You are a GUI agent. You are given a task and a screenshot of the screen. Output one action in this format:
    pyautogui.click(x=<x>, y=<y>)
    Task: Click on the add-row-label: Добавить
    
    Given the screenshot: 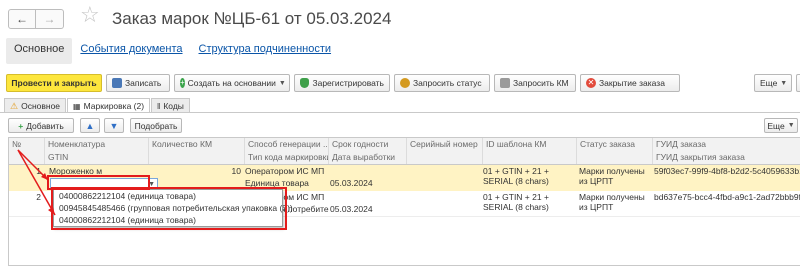 What is the action you would take?
    pyautogui.click(x=45, y=125)
    